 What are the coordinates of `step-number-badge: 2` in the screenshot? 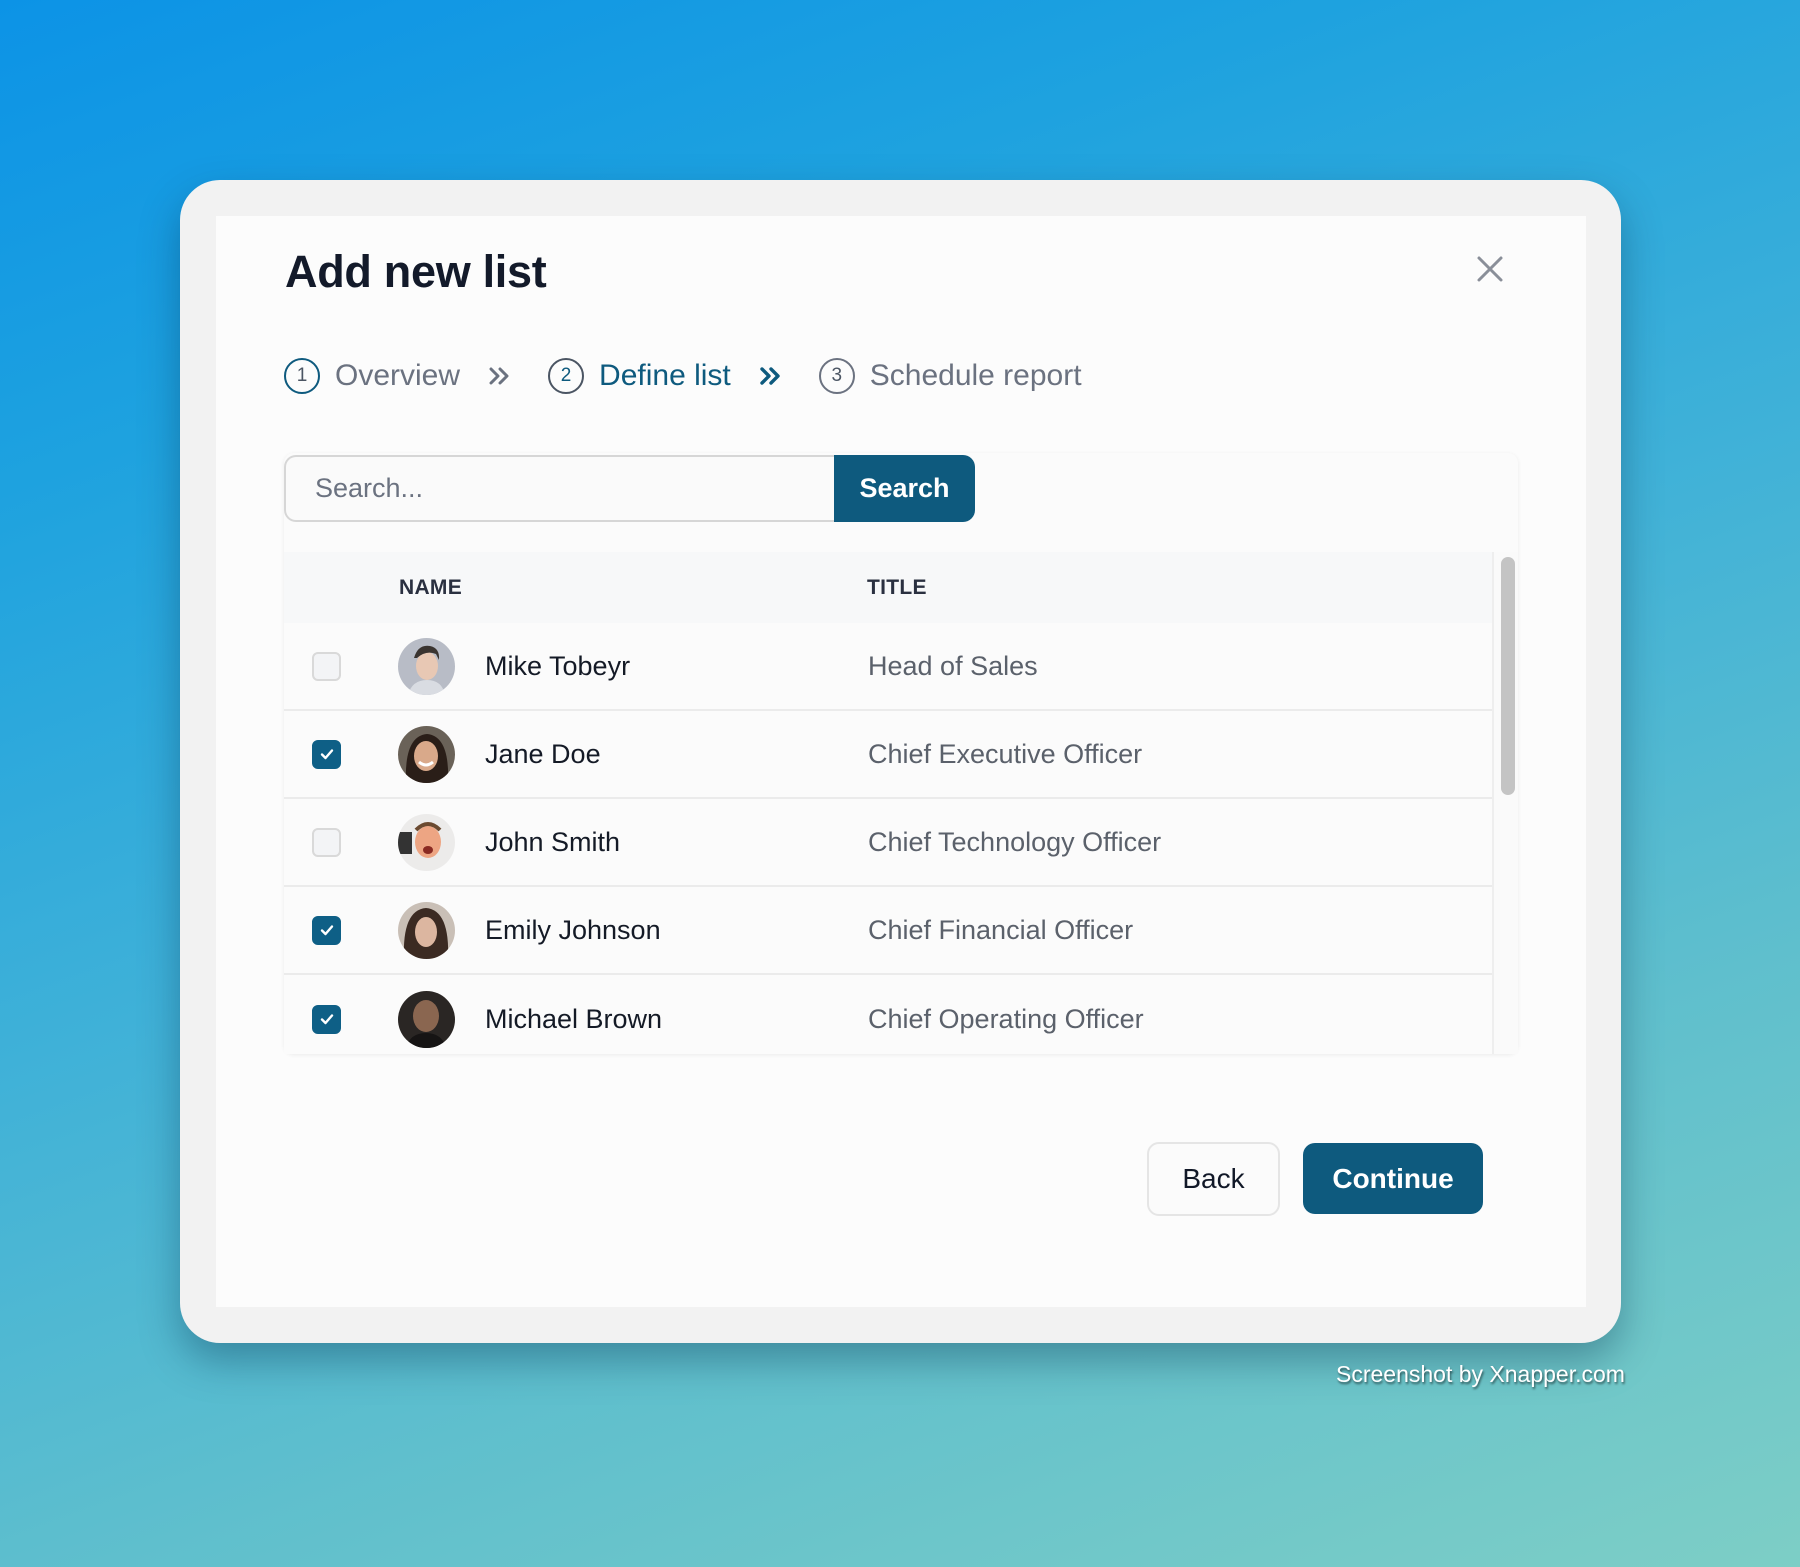 It's located at (566, 376).